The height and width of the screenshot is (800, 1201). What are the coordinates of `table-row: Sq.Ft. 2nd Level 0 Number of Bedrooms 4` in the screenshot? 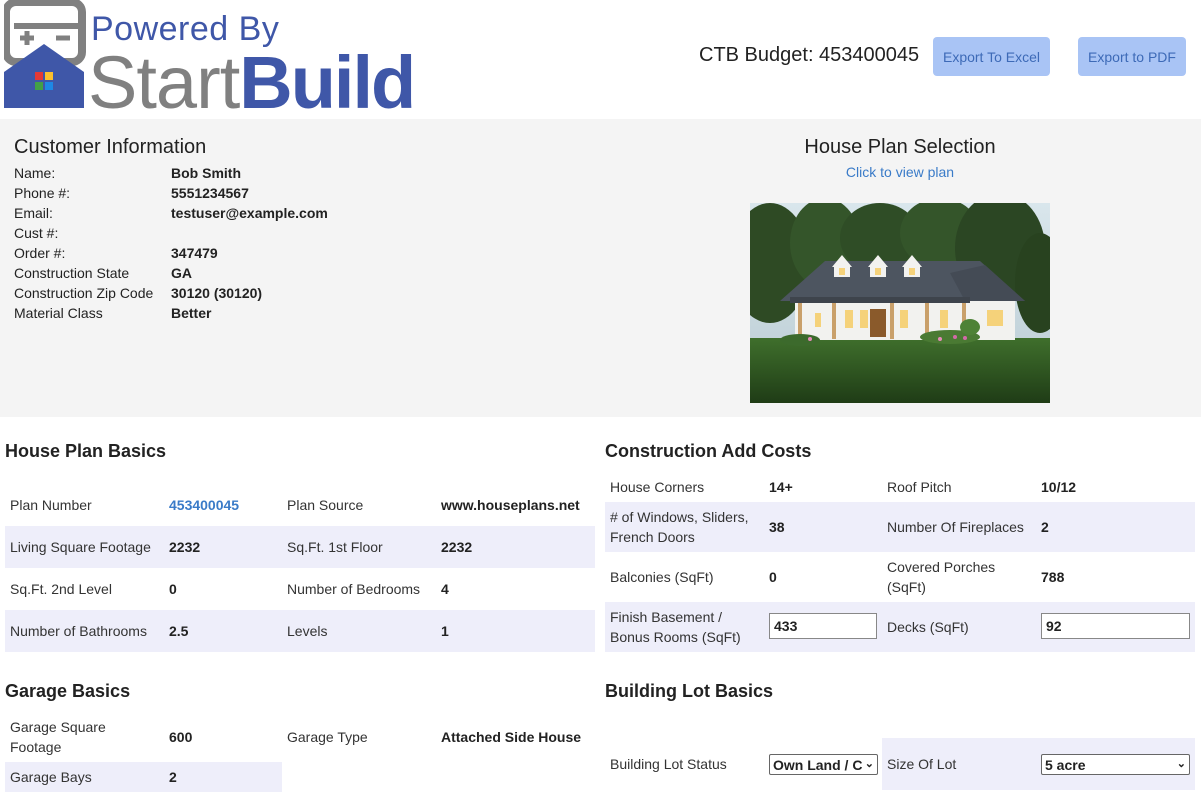 It's located at (300, 589).